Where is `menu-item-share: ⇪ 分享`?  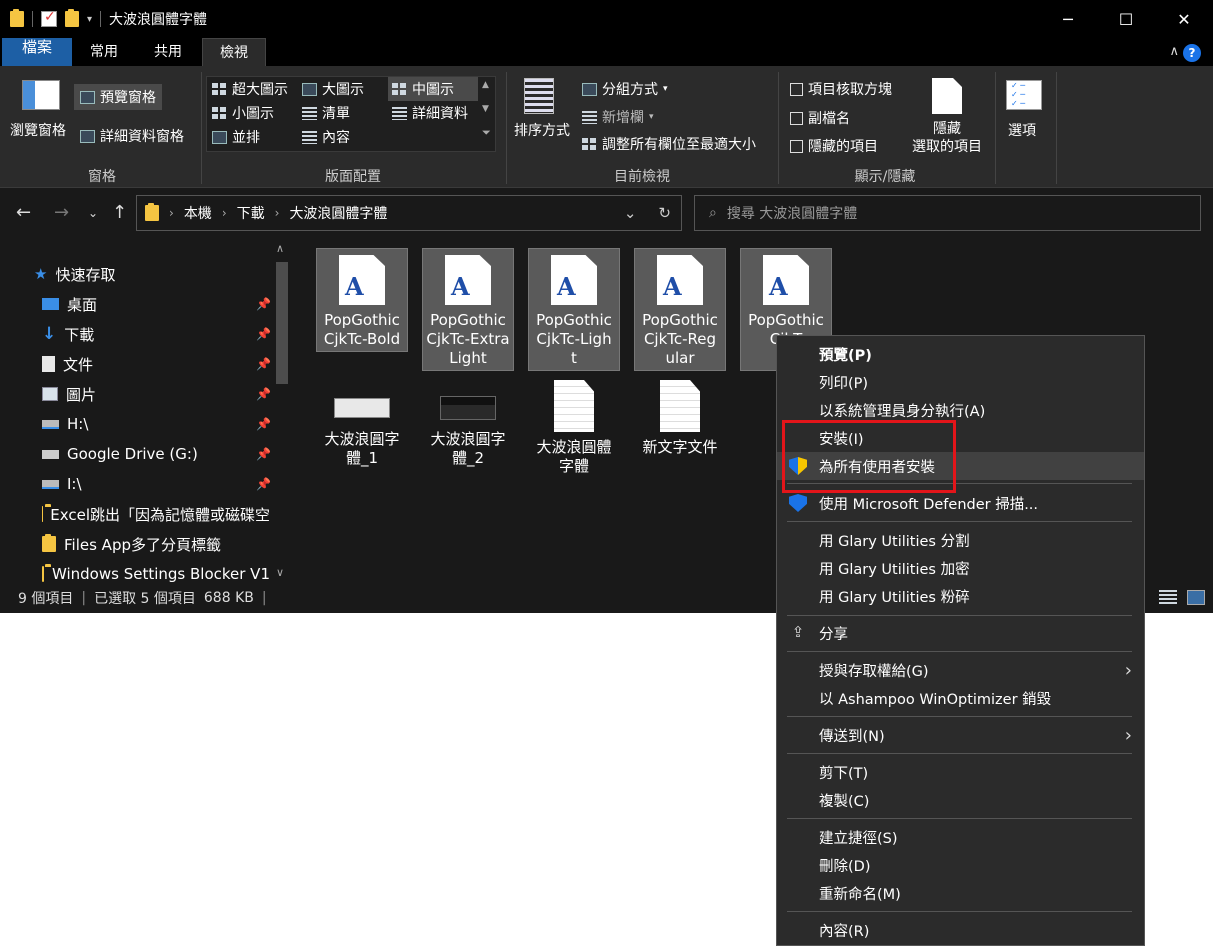 menu-item-share: ⇪ 分享 is located at coordinates (960, 633).